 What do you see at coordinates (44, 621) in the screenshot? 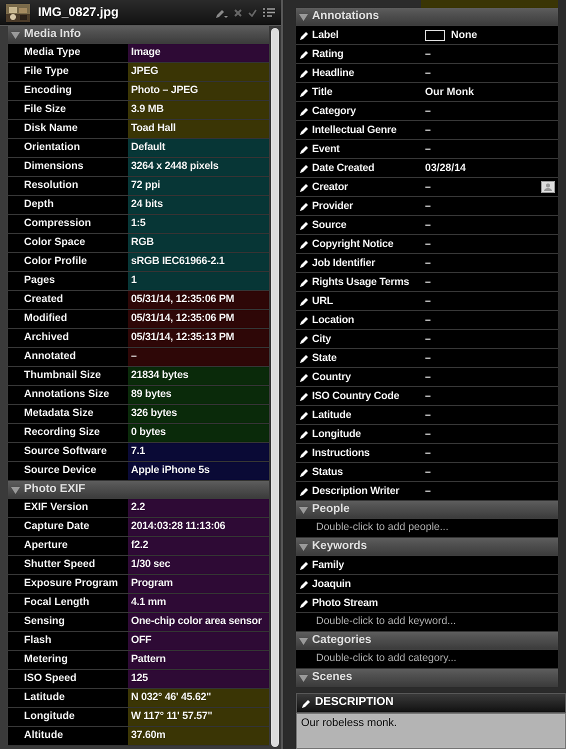
I see `field-label: Sensing` at bounding box center [44, 621].